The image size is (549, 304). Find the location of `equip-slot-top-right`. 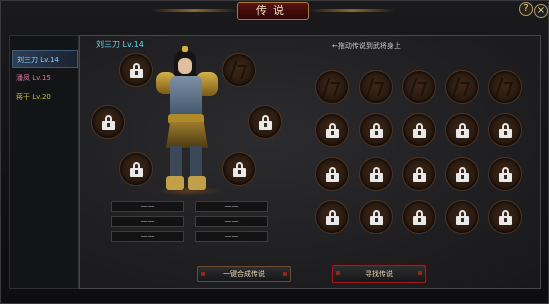

equip-slot-top-right is located at coordinates (239, 70).